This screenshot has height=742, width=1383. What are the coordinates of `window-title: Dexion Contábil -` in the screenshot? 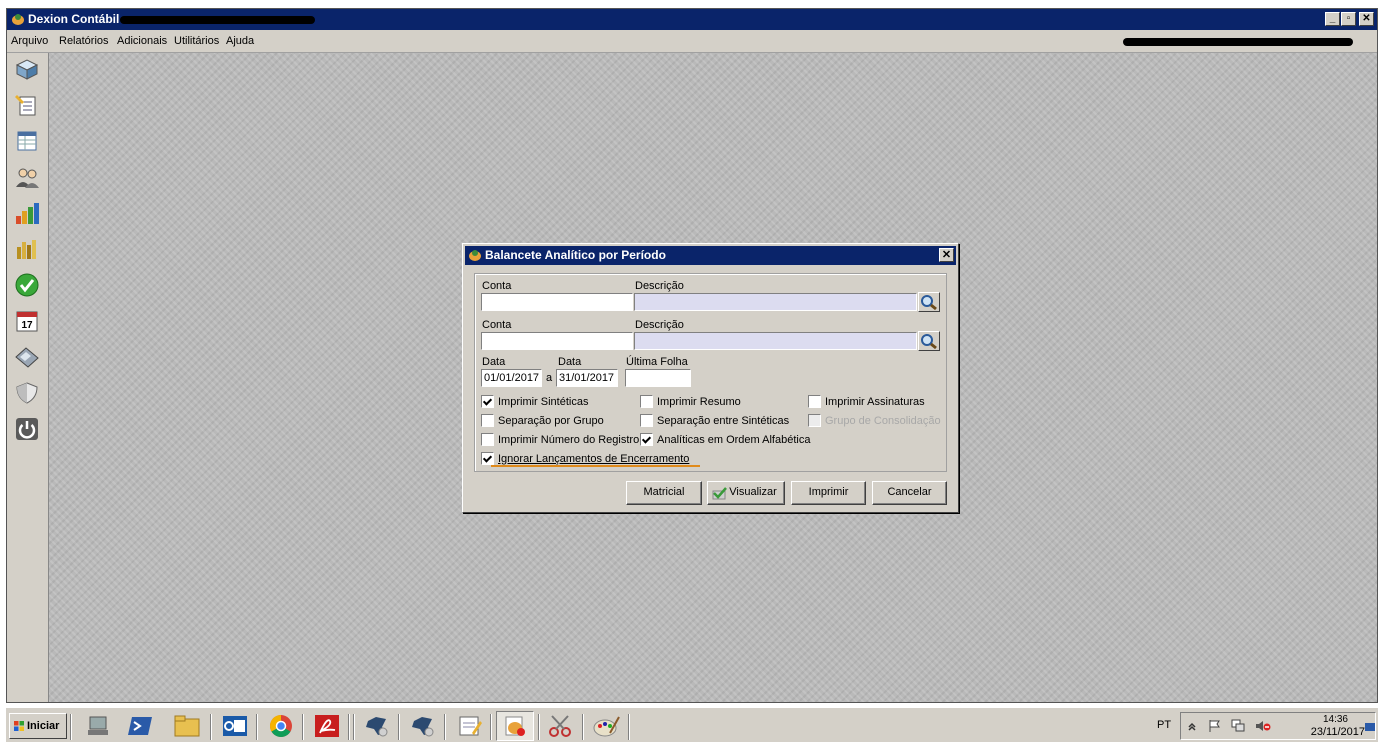 It's located at (77, 19).